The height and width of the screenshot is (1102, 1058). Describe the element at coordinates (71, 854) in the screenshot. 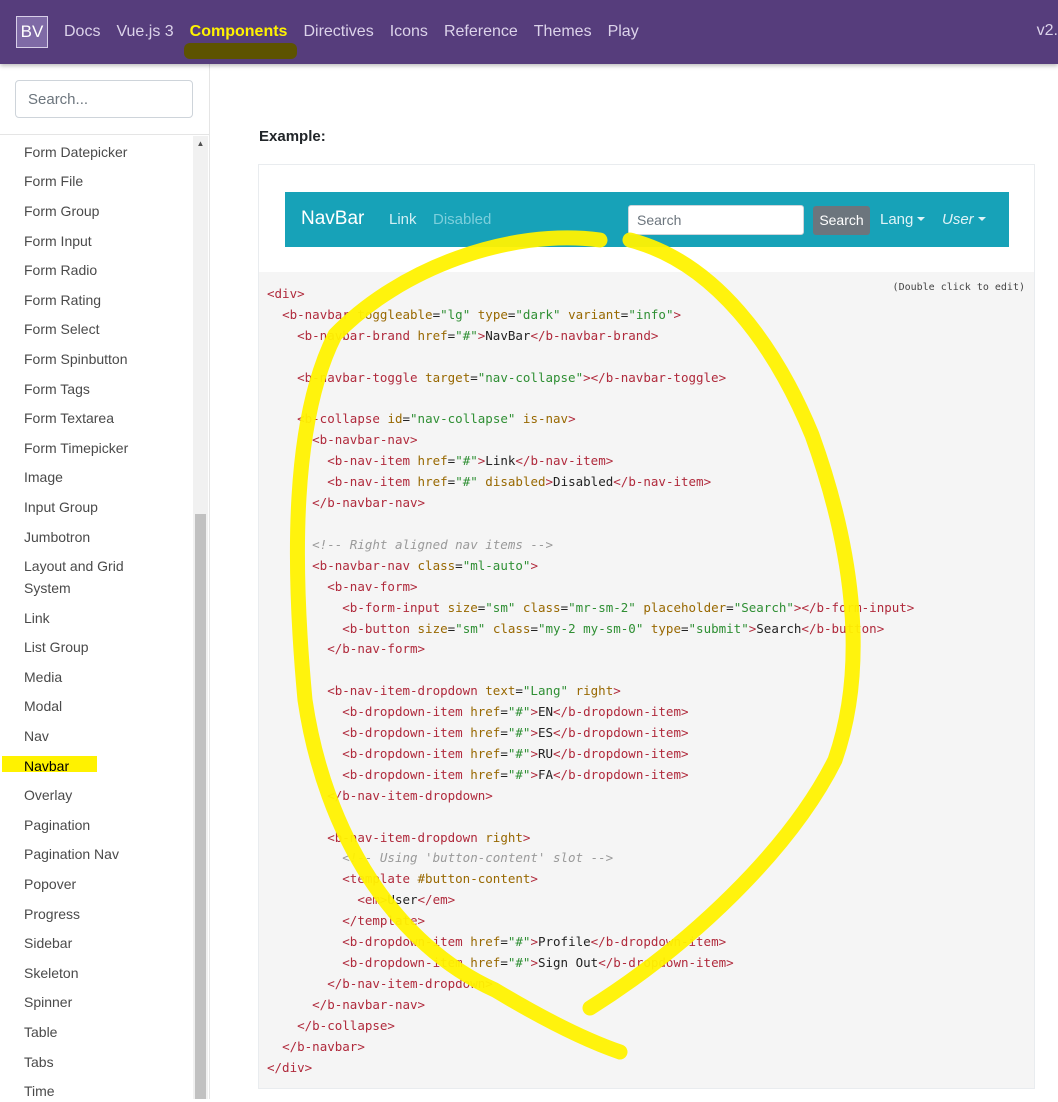

I see `sidebar-item-pagination-nav: Pagination Nav` at that location.